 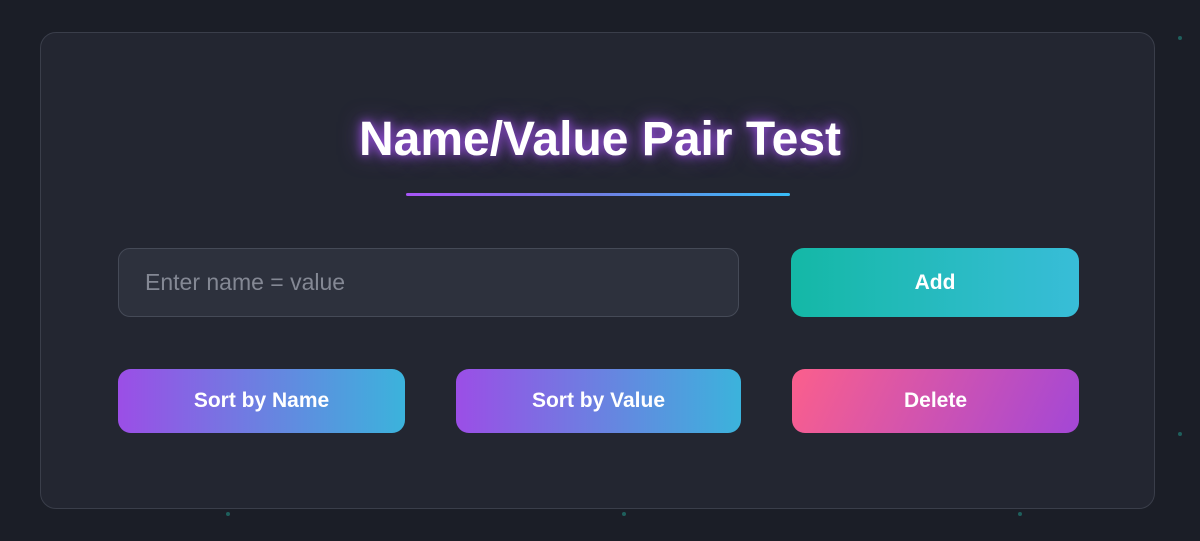 I want to click on sort-by-name-button: Sort by Name, so click(x=261, y=401).